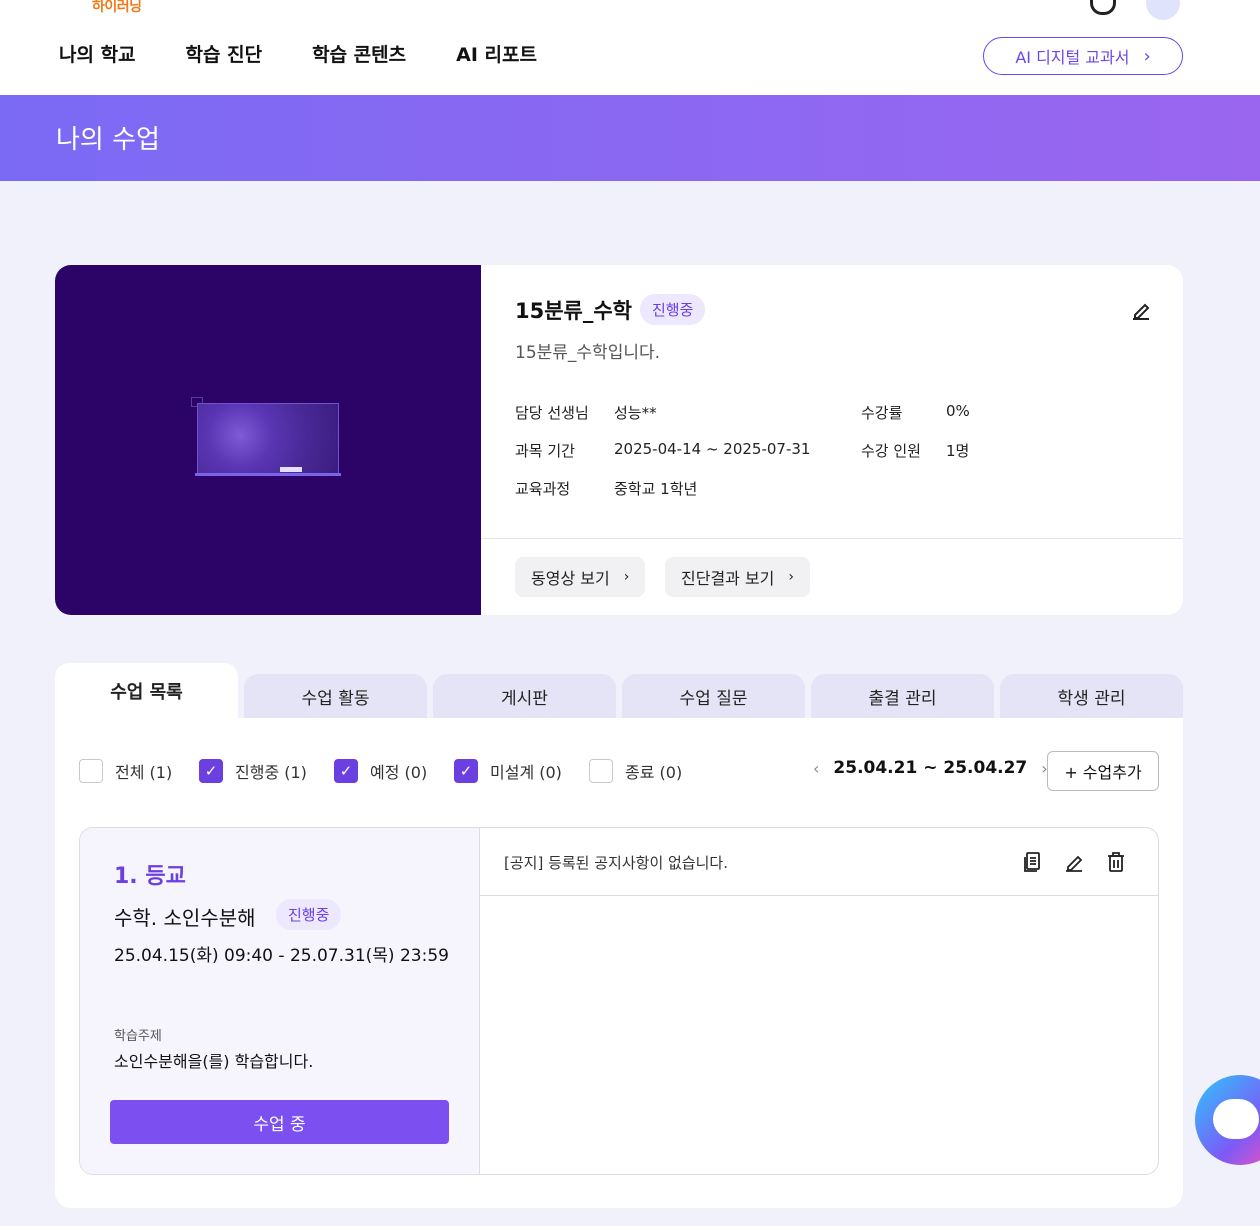  I want to click on add-lesson-button: + 수업추가, so click(1103, 771).